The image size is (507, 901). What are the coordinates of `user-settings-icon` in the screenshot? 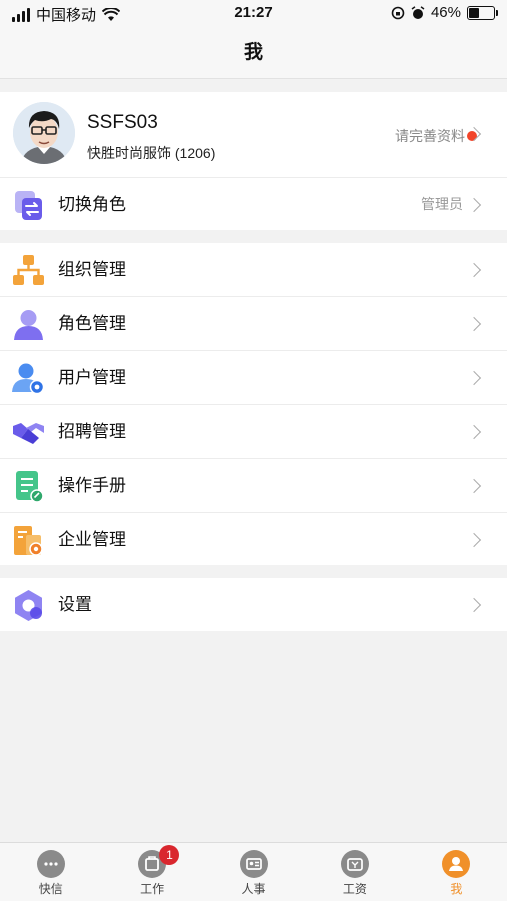 It's located at (28, 379).